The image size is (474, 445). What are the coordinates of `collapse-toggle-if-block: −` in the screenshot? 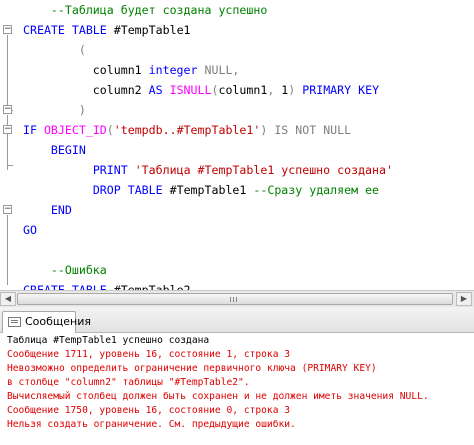 It's located at (7, 109).